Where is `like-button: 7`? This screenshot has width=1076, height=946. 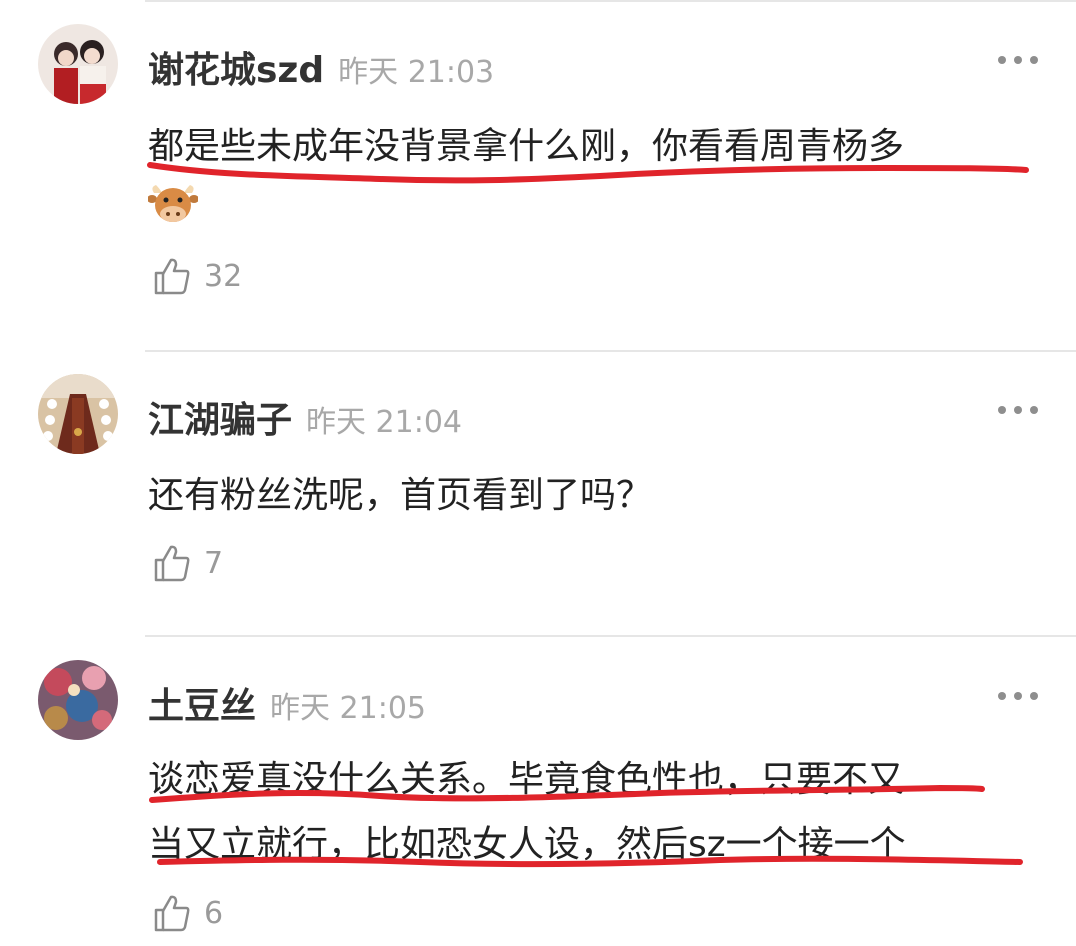 like-button: 7 is located at coordinates (187, 563).